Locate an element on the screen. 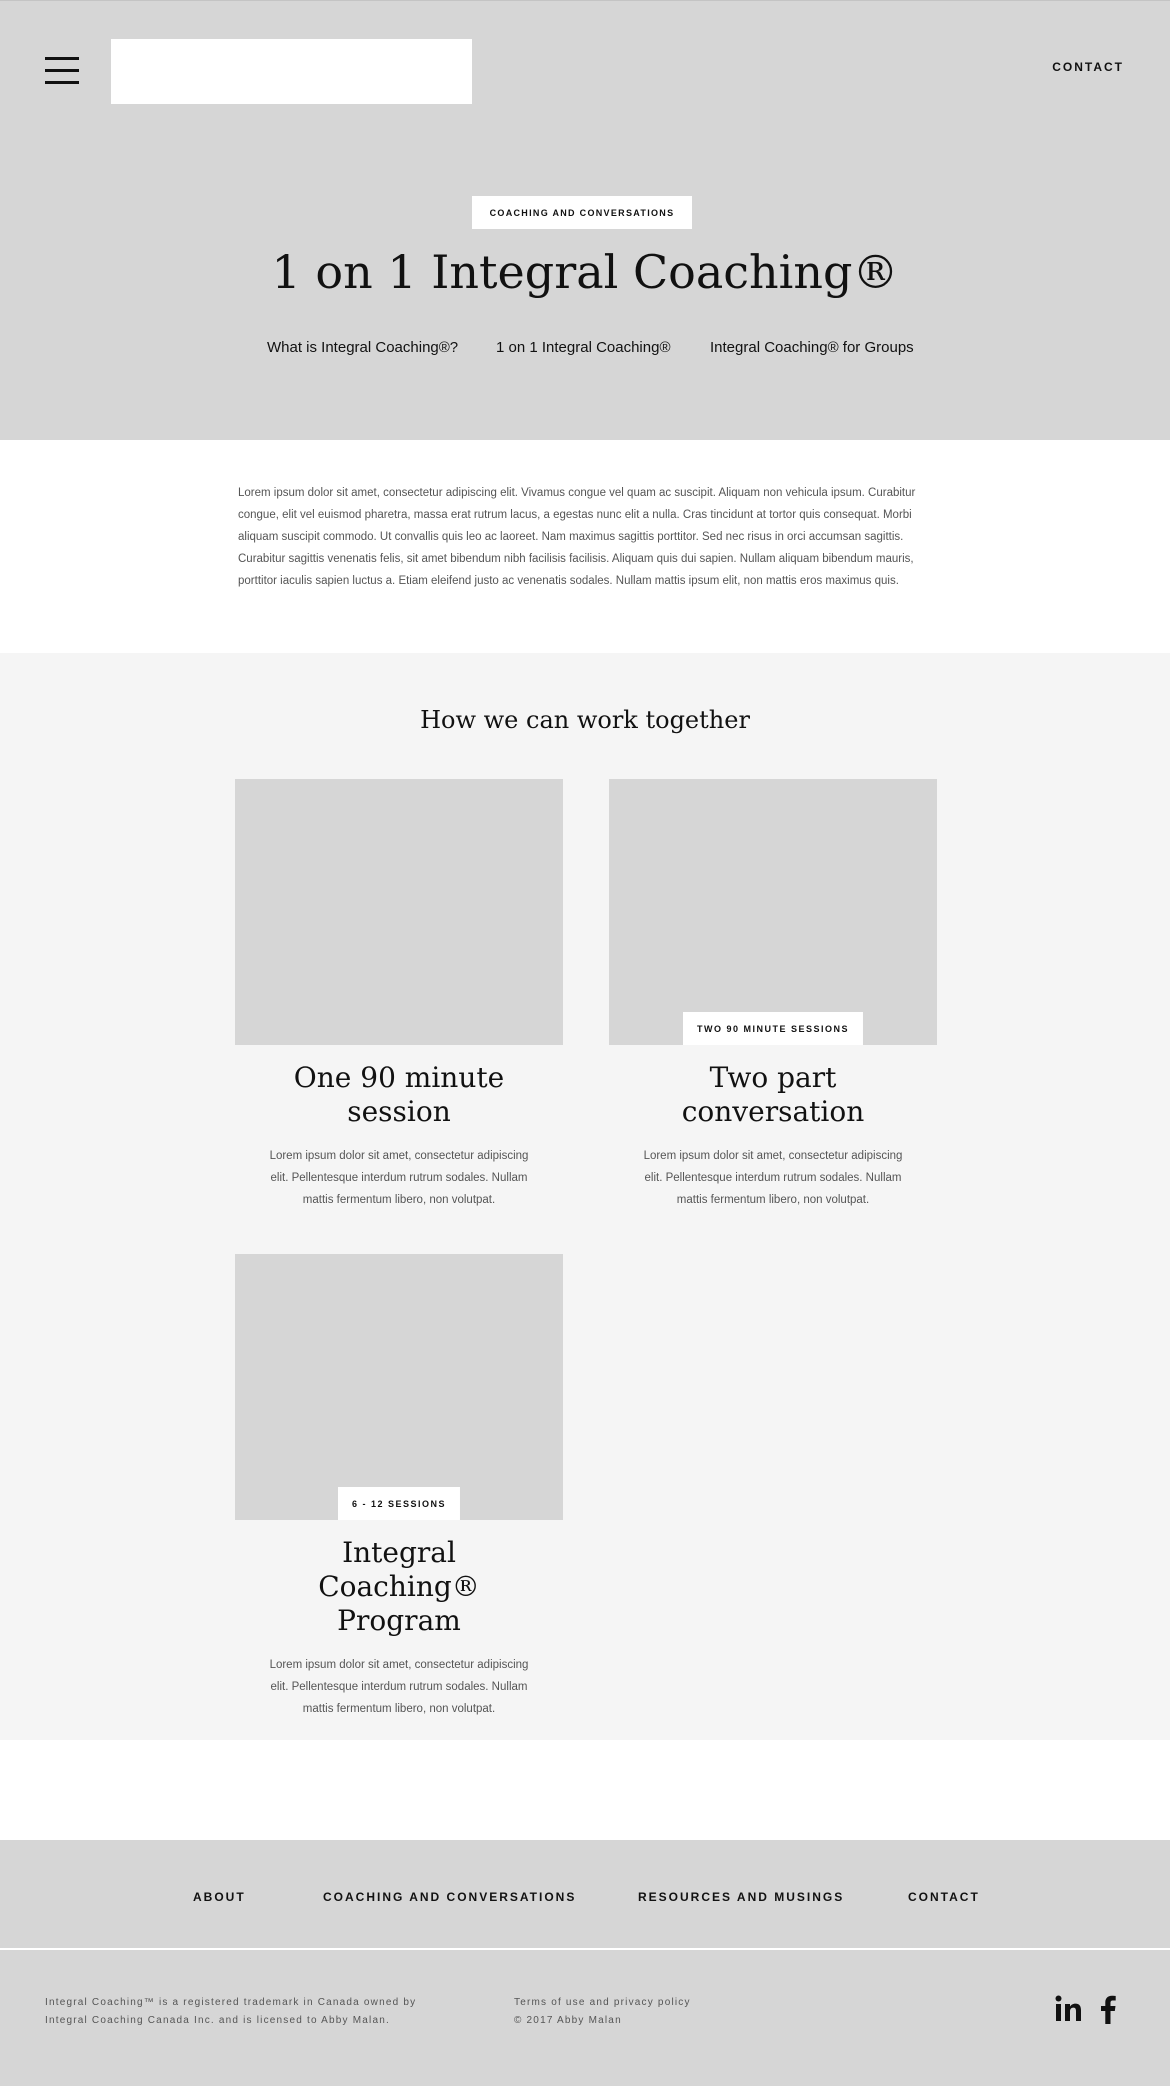 Image resolution: width=1170 pixels, height=2086 pixels. page-title: 1 on 1 Integral Coaching® is located at coordinates (585, 272).